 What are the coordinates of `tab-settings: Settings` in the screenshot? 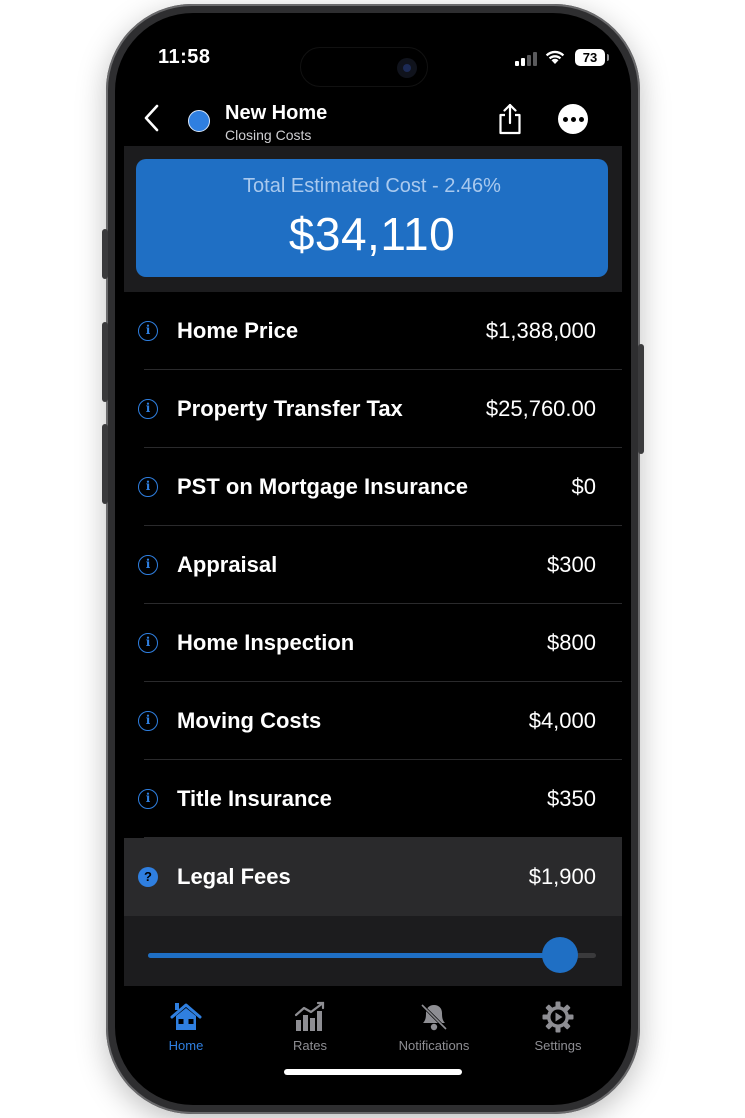 It's located at (558, 1026).